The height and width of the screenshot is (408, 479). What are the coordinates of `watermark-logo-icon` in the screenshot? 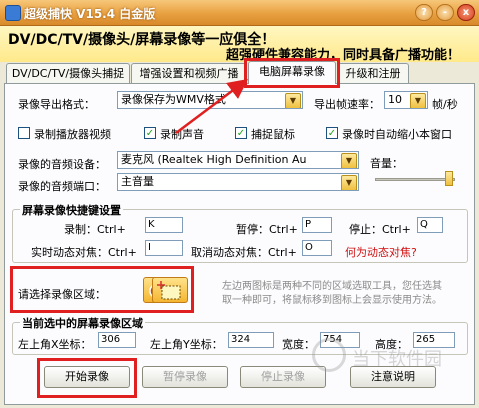 It's located at (329, 355).